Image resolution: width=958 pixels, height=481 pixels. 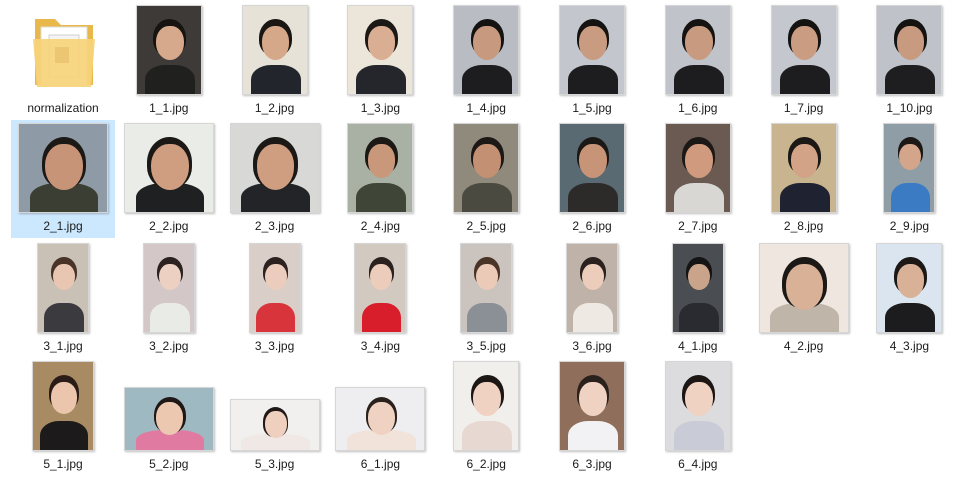 I want to click on file-name-label: 2_5.jpg, so click(x=486, y=226).